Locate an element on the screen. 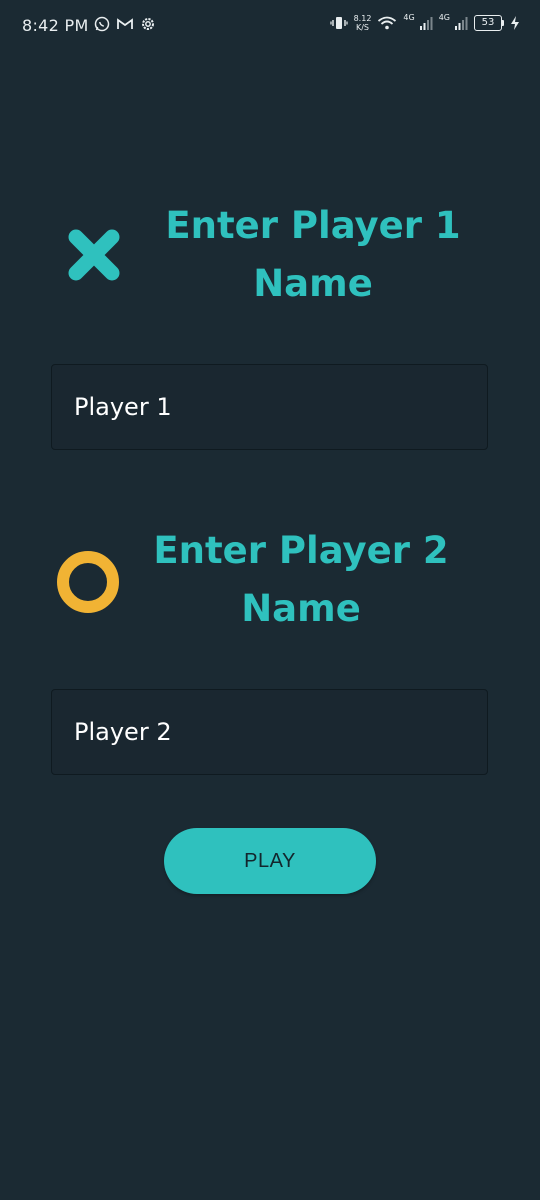 Image resolution: width=540 pixels, height=1200 pixels. battery-tip is located at coordinates (503, 23).